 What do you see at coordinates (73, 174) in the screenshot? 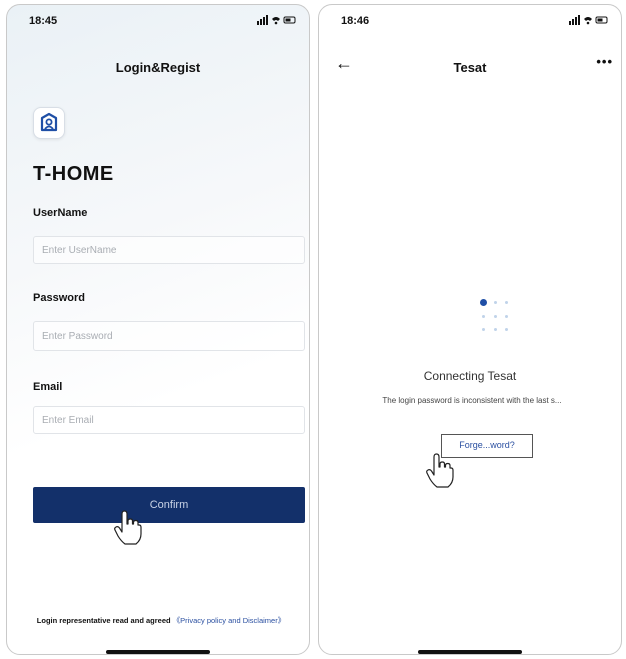
I see `brand-name: T-HOME` at bounding box center [73, 174].